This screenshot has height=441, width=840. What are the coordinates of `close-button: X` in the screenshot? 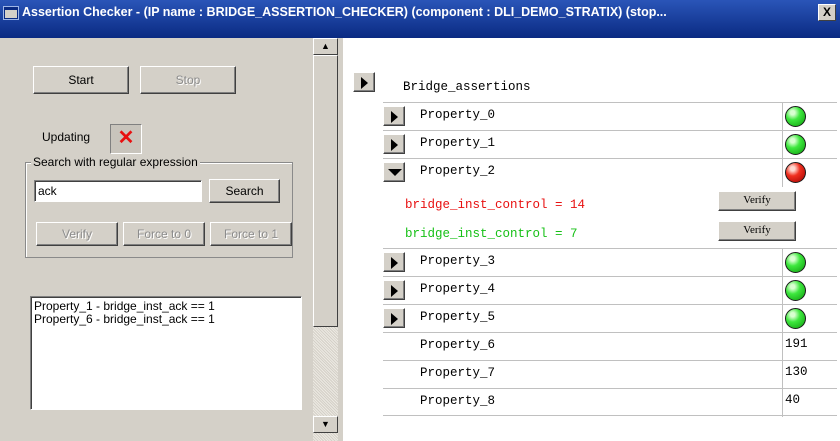 It's located at (827, 12).